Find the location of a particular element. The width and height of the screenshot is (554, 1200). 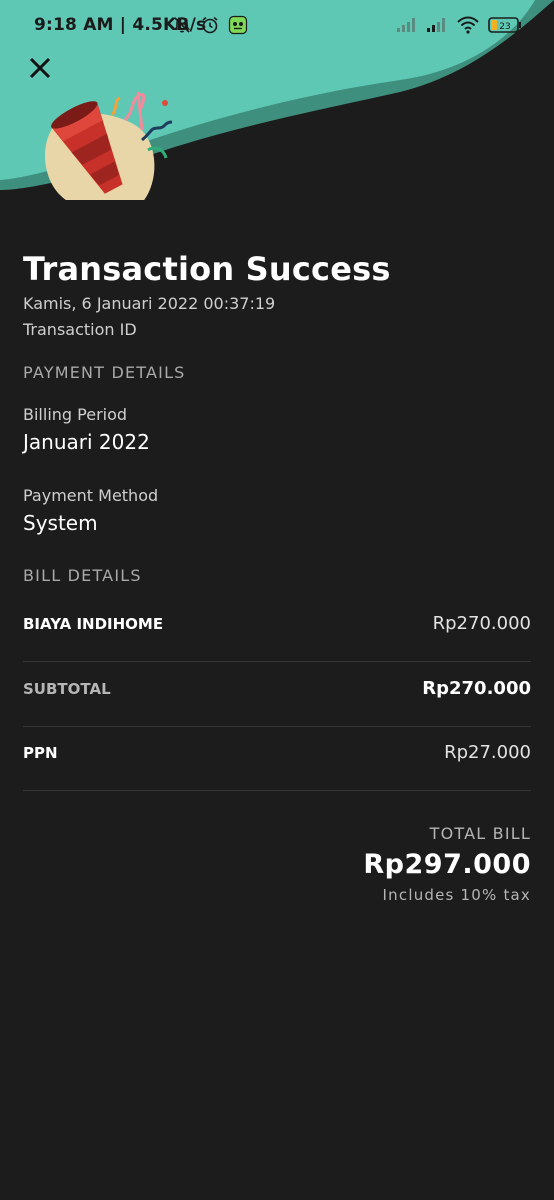

bill-row-label: PPN is located at coordinates (40, 753).